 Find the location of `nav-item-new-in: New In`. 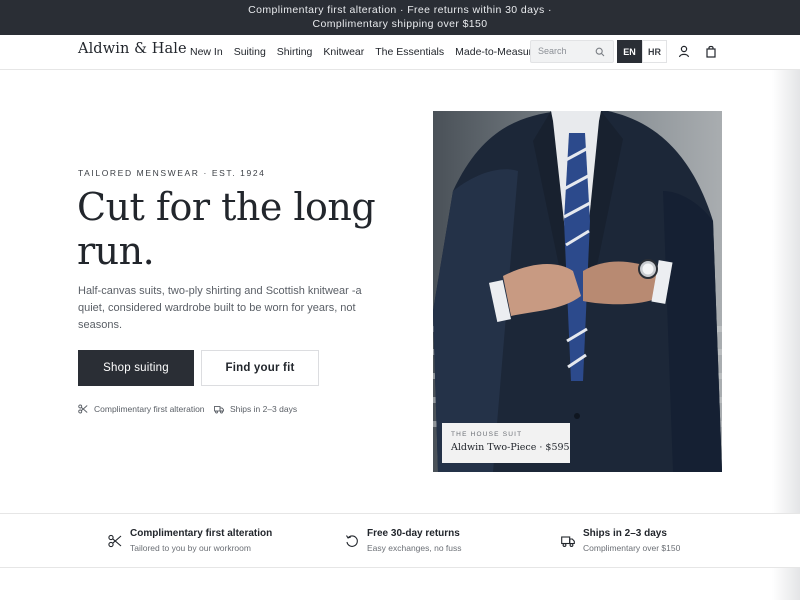

nav-item-new-in: New In is located at coordinates (206, 52).